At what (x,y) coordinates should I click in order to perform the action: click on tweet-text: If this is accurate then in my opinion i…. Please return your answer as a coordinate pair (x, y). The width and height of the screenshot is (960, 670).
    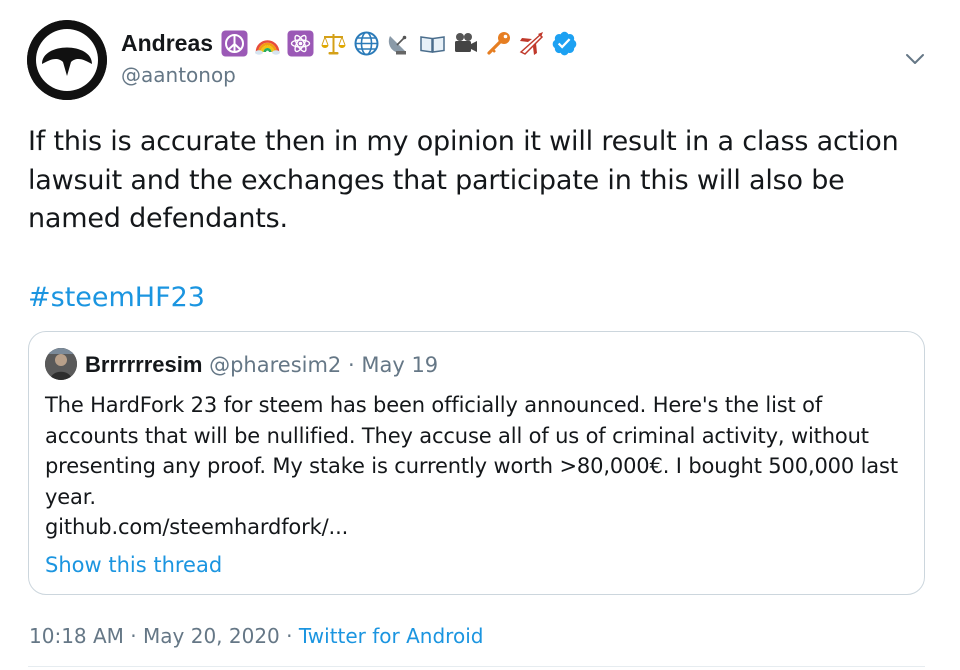
    Looking at the image, I should click on (463, 180).